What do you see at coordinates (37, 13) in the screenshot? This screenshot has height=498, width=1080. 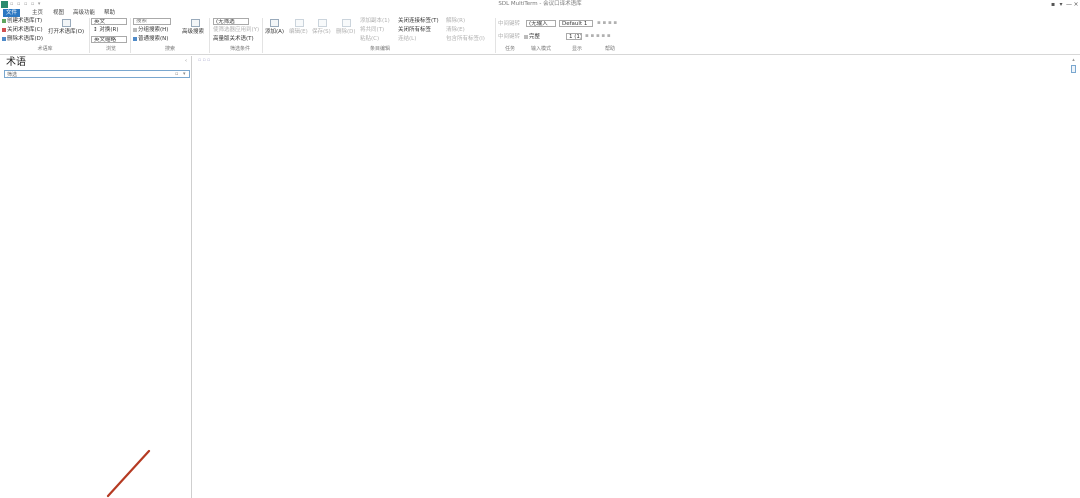 I see `menu-home: 主页` at bounding box center [37, 13].